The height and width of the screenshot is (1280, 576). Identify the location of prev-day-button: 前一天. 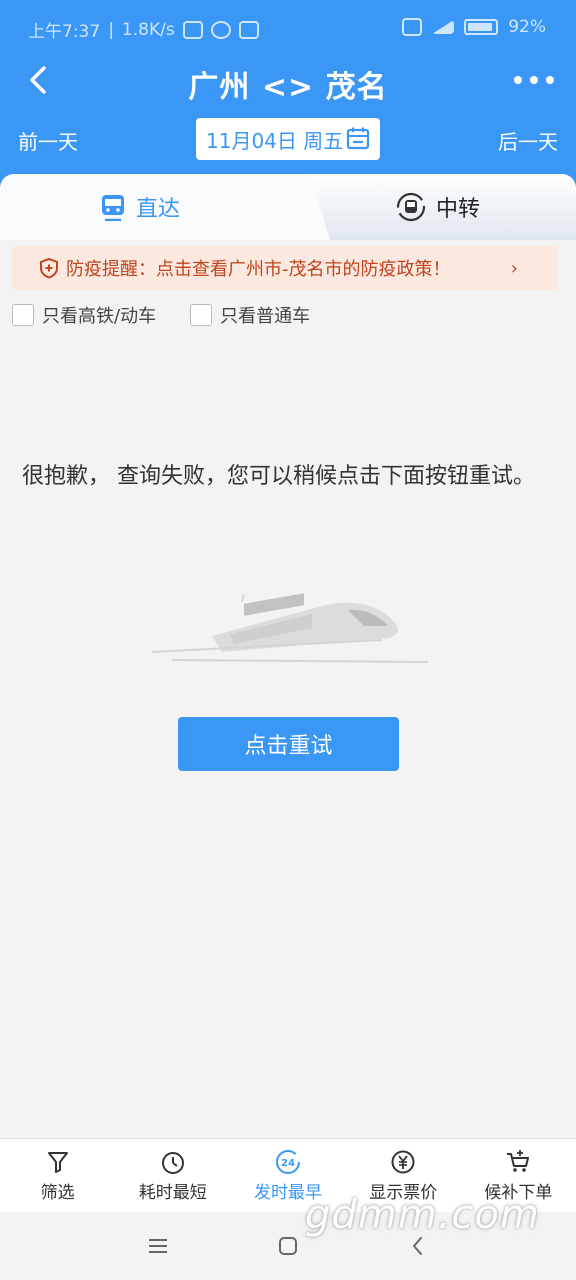
(48, 140).